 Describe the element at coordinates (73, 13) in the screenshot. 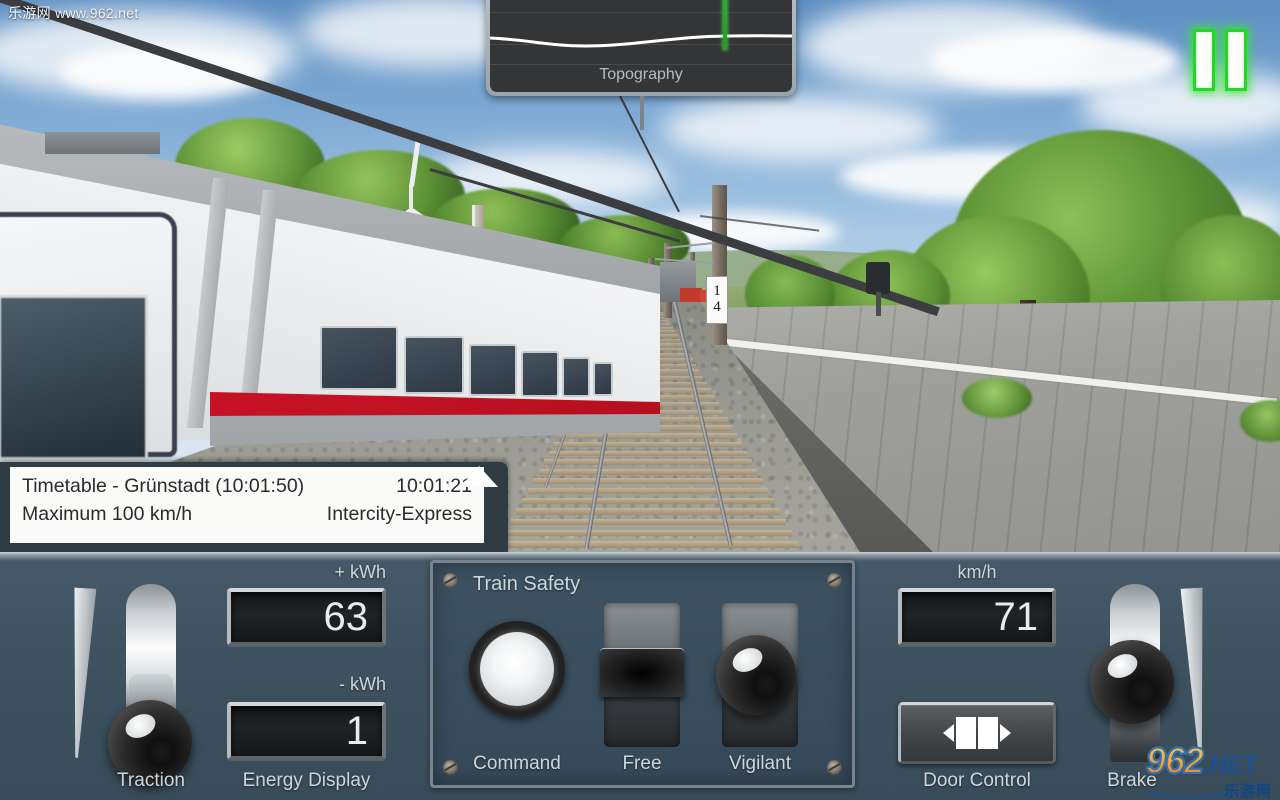

I see `site-watermark-top: 乐游网 www.962.net` at that location.